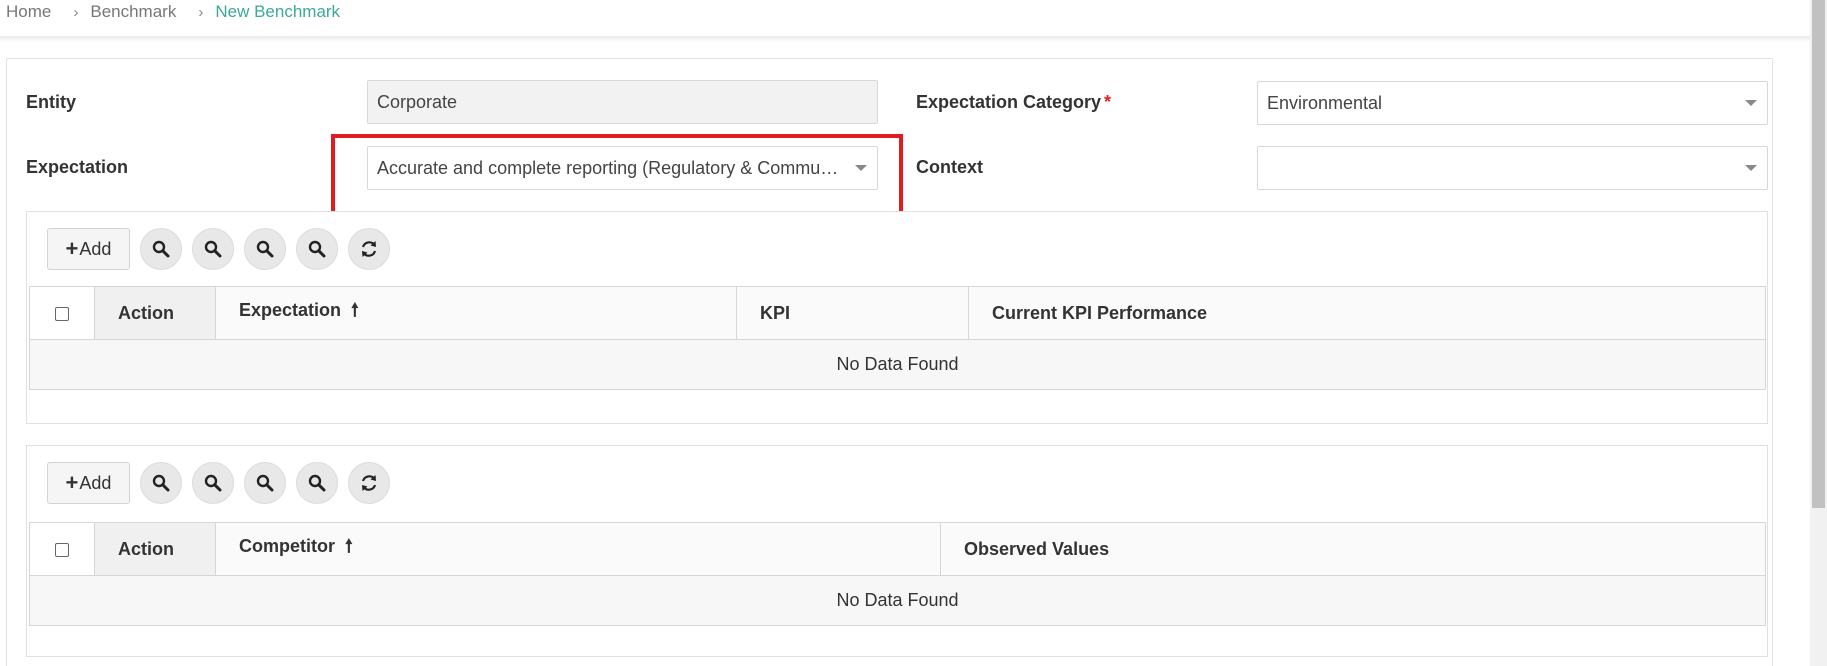 The image size is (1827, 666). Describe the element at coordinates (1818, 254) in the screenshot. I see `scrollbar-thumb` at that location.